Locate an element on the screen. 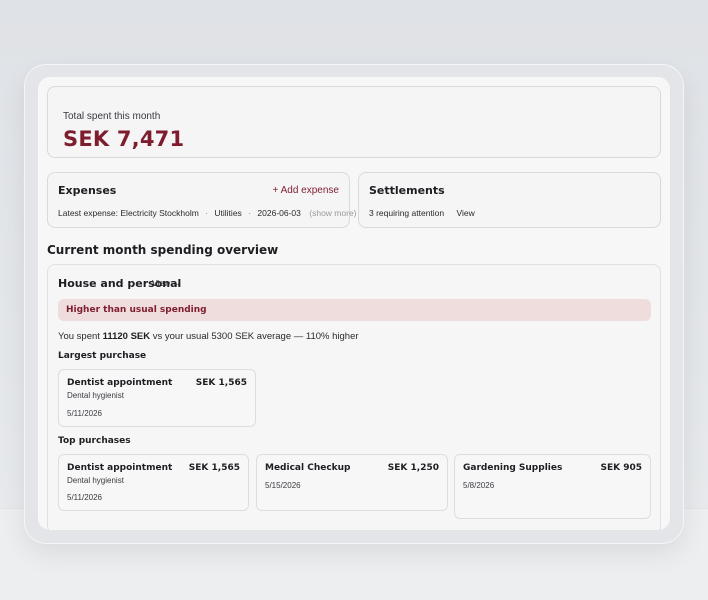 The width and height of the screenshot is (708, 600). top-purchase-card: Medical Checkup SEK 1,250 5/15/2026 is located at coordinates (352, 482).